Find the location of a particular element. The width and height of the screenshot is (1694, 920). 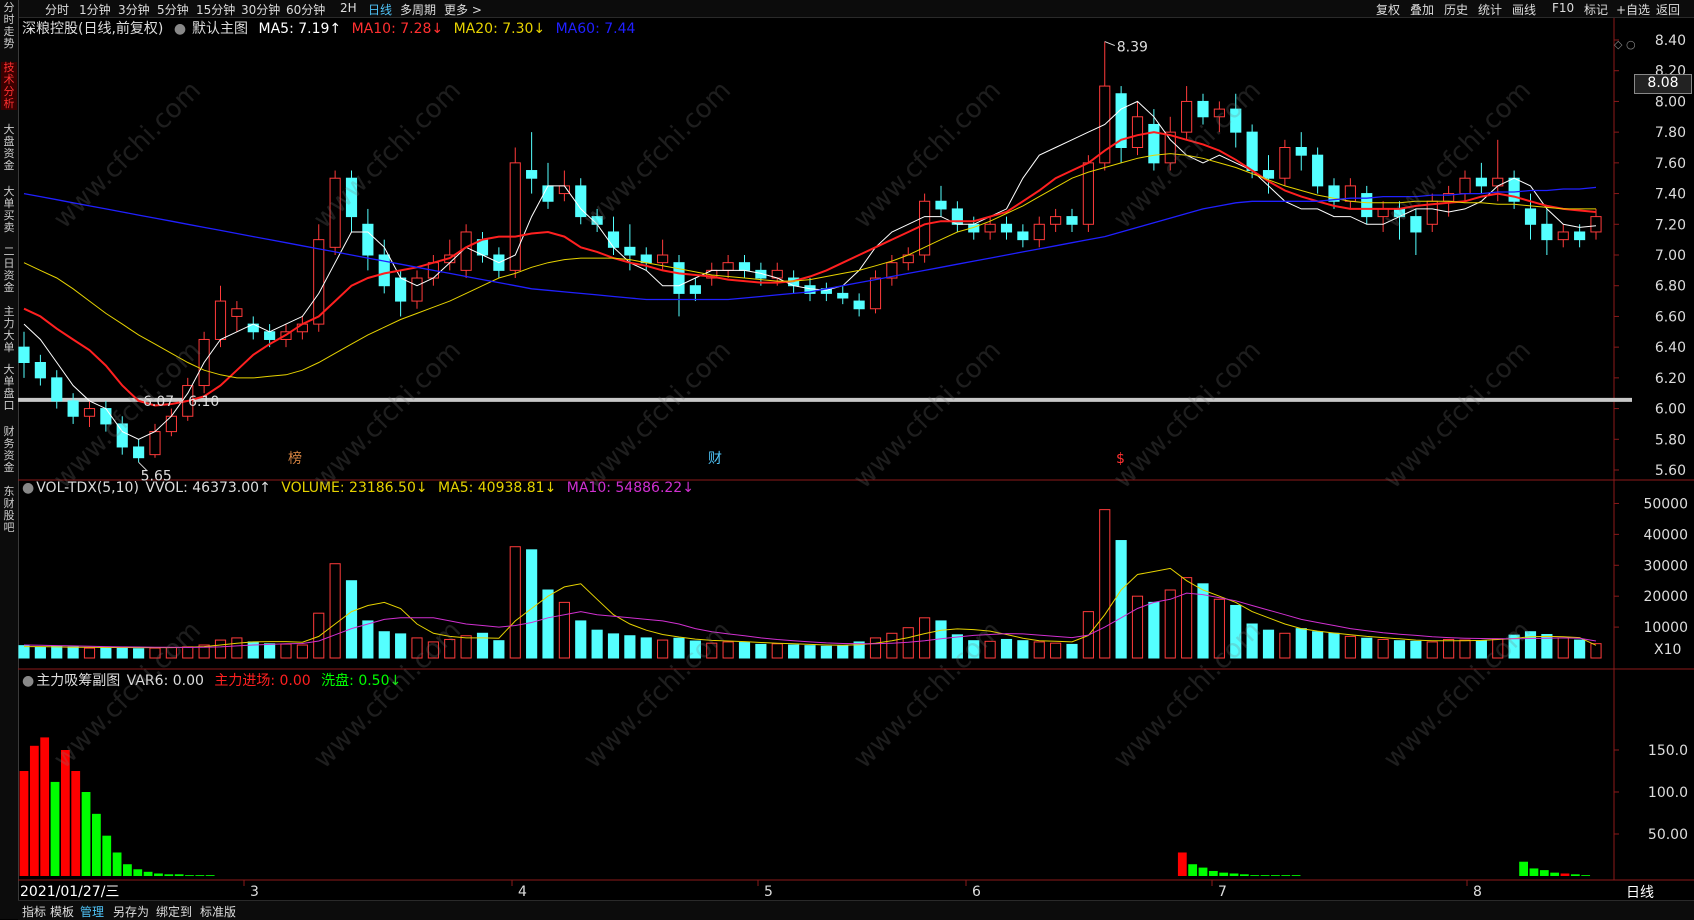

price-axis-label: 6.80 is located at coordinates (1670, 287).